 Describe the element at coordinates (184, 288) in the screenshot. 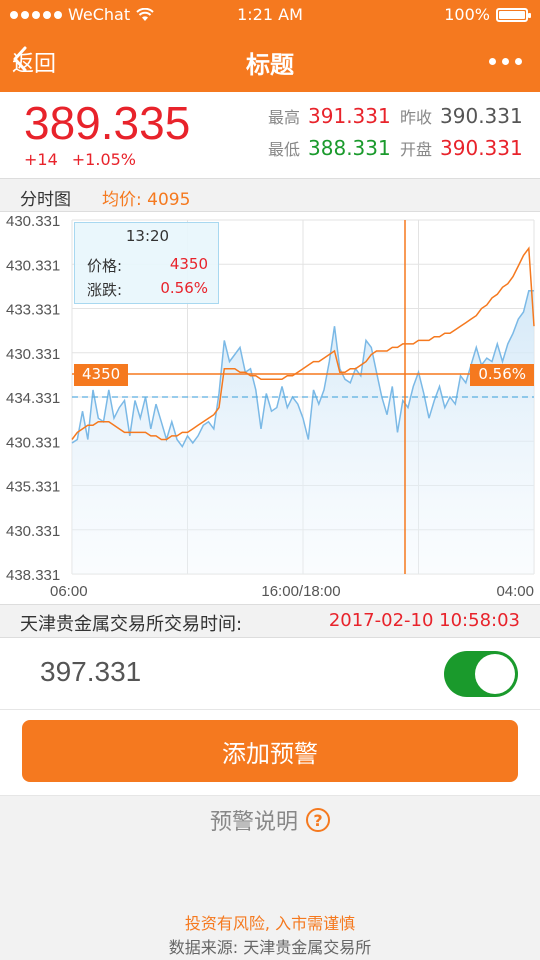

I see `tooltip-change: 0.56%` at that location.